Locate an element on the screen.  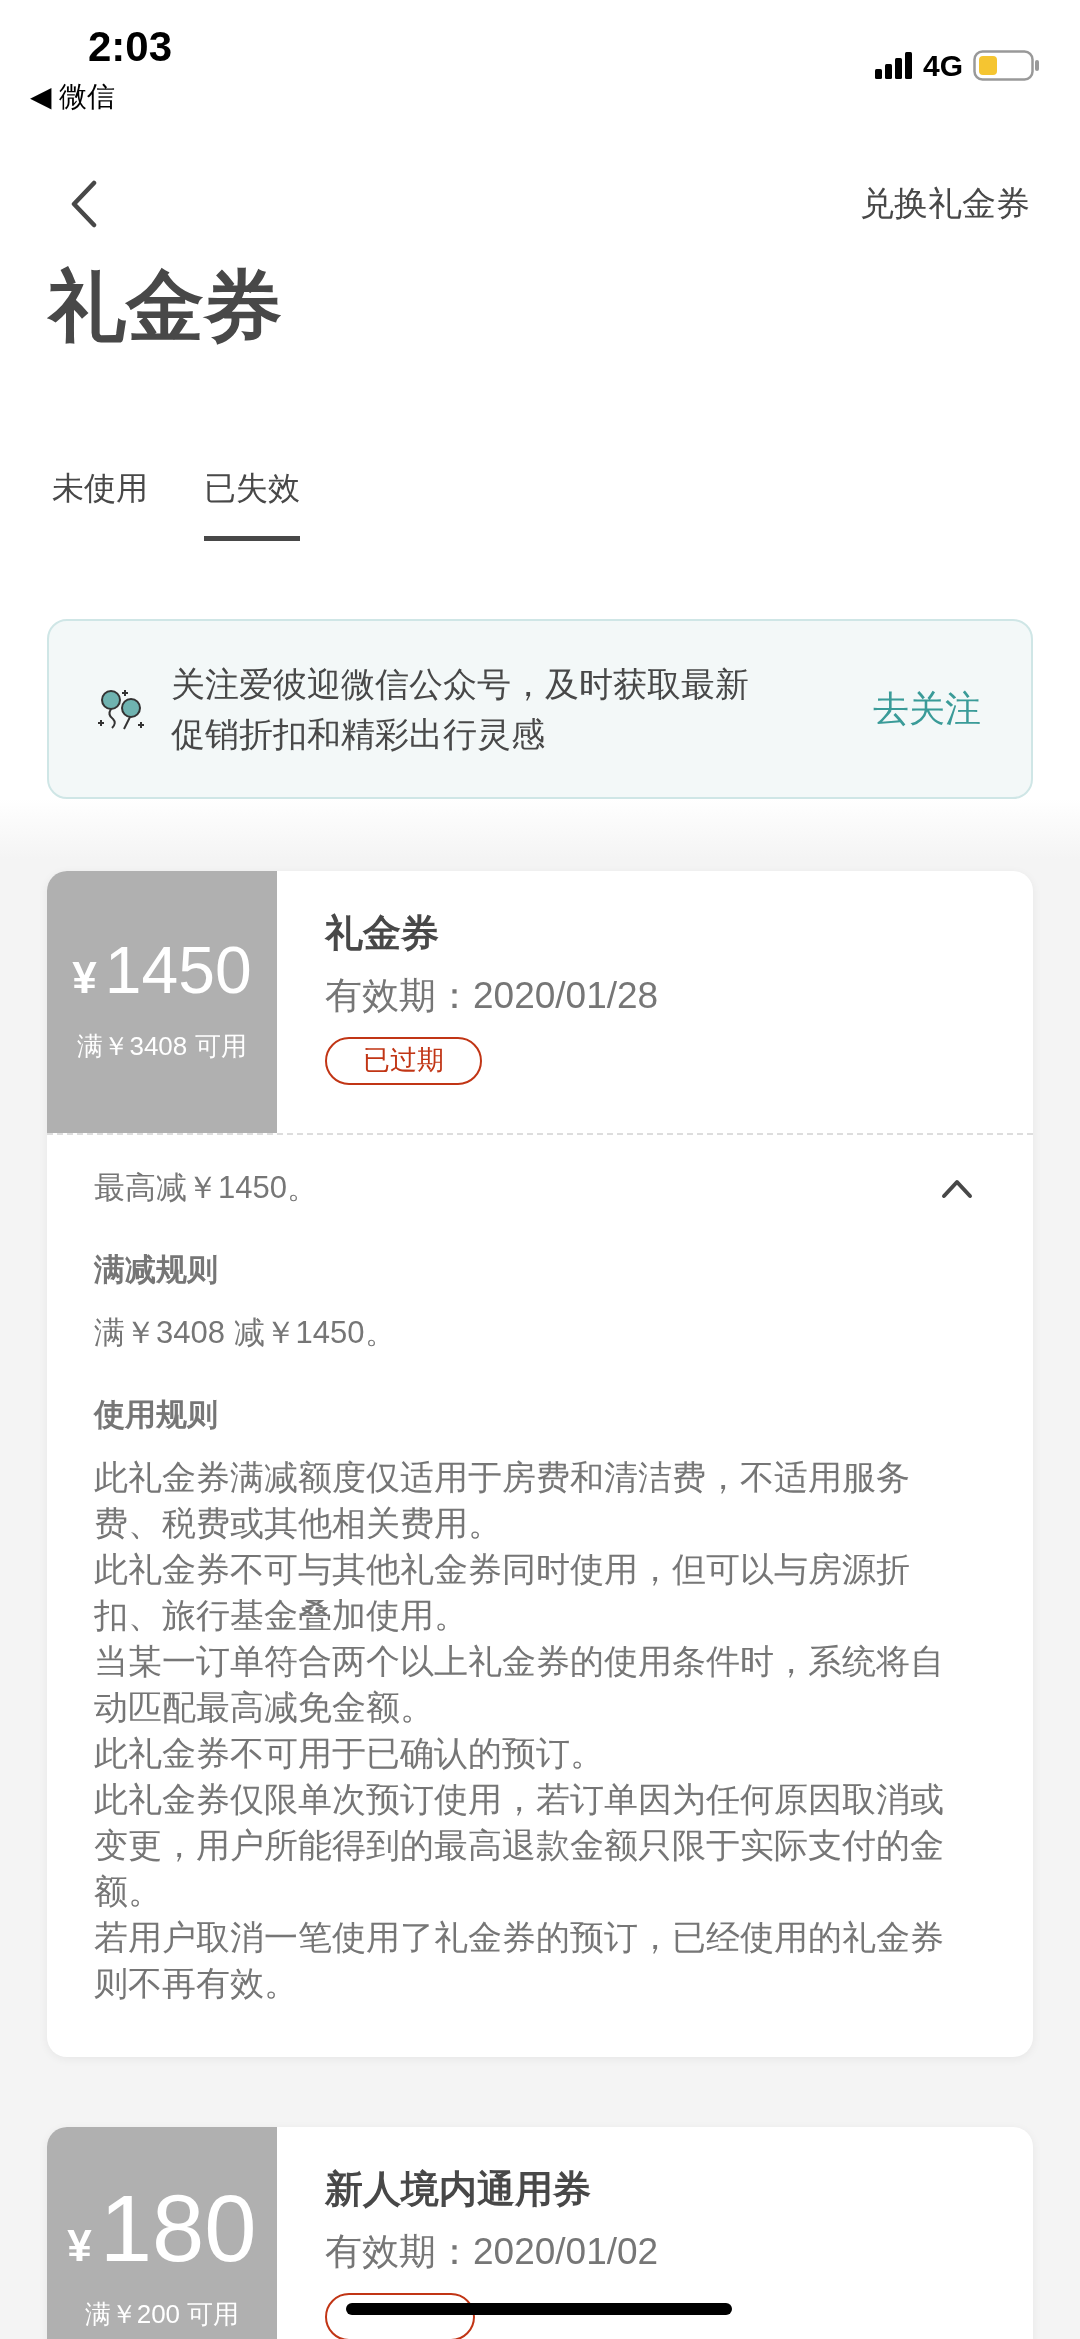
back-icon is located at coordinates (84, 203).